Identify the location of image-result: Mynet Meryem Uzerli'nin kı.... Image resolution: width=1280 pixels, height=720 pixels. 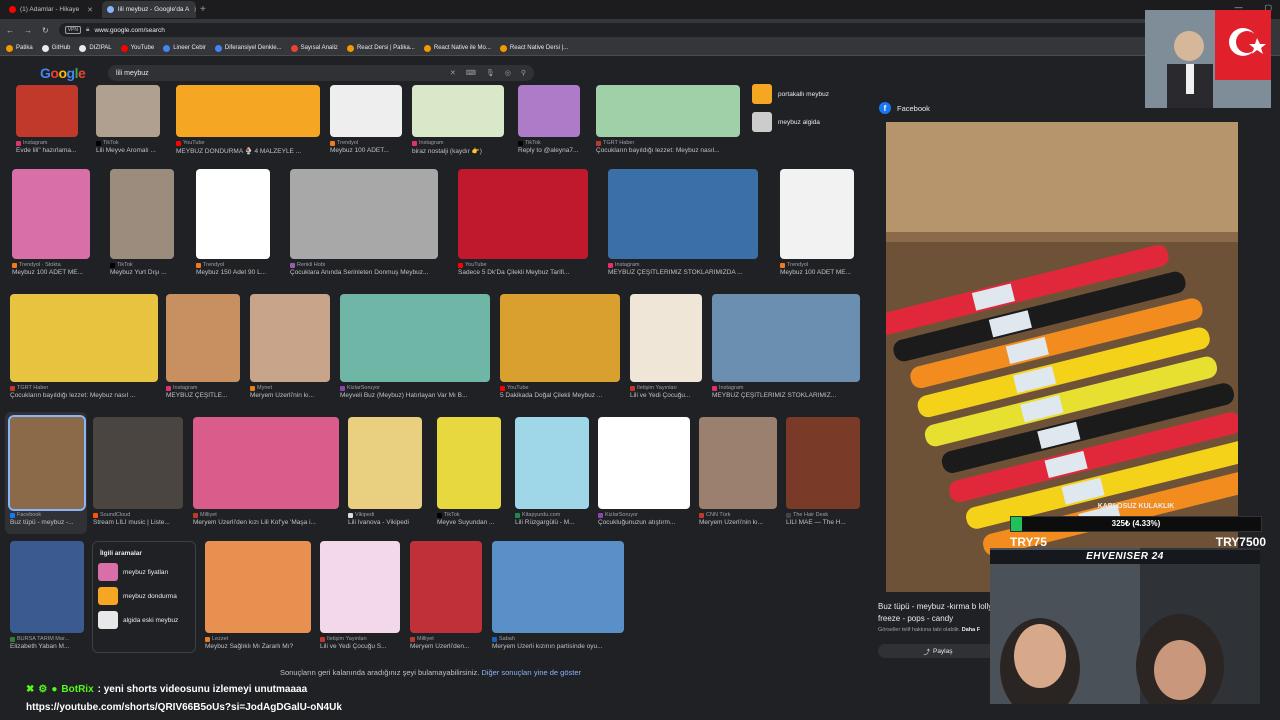
(290, 346).